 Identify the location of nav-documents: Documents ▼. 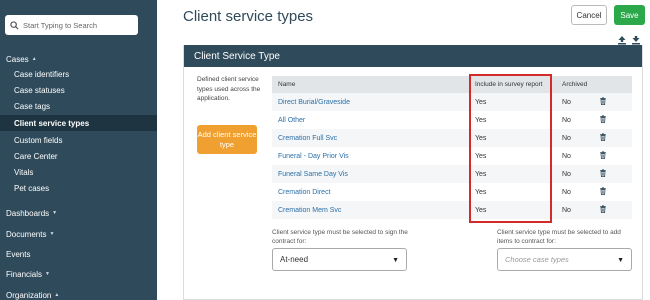
(78, 234).